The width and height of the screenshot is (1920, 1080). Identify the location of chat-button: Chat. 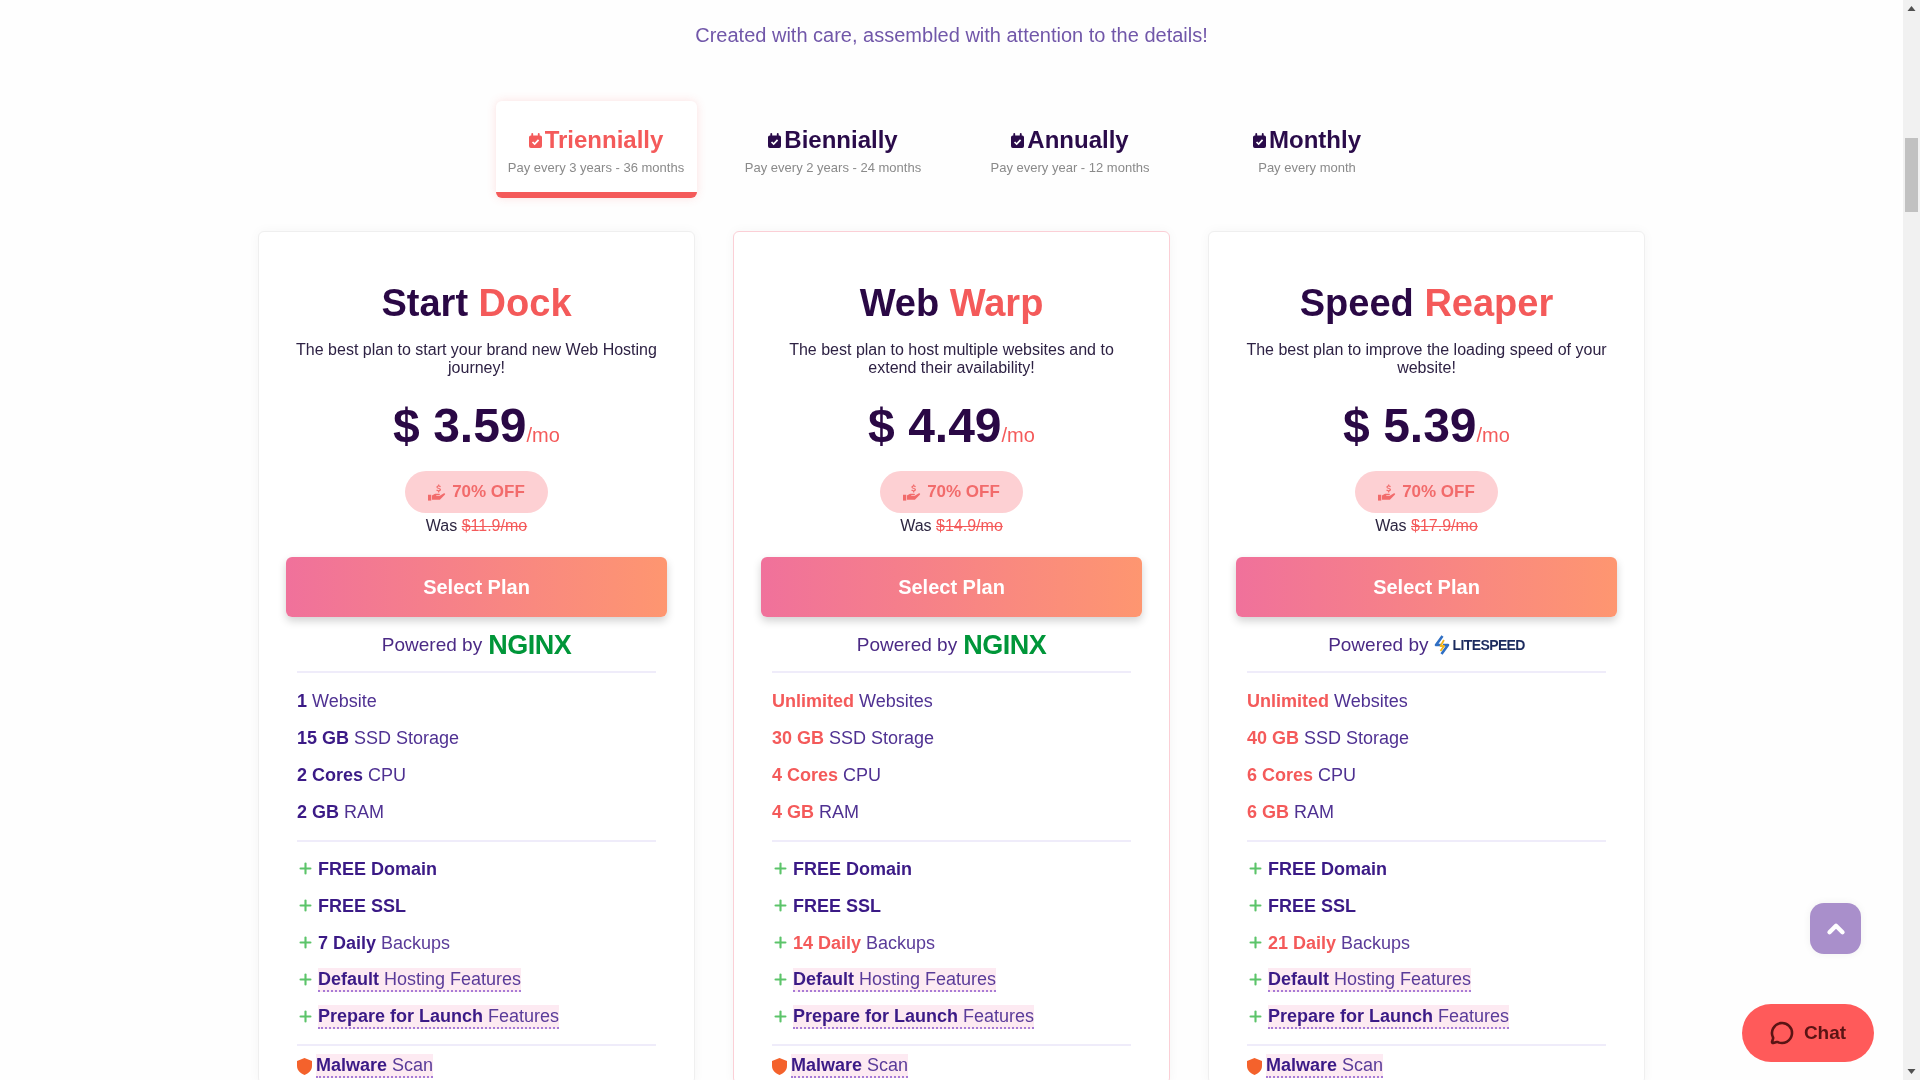
(1808, 1033).